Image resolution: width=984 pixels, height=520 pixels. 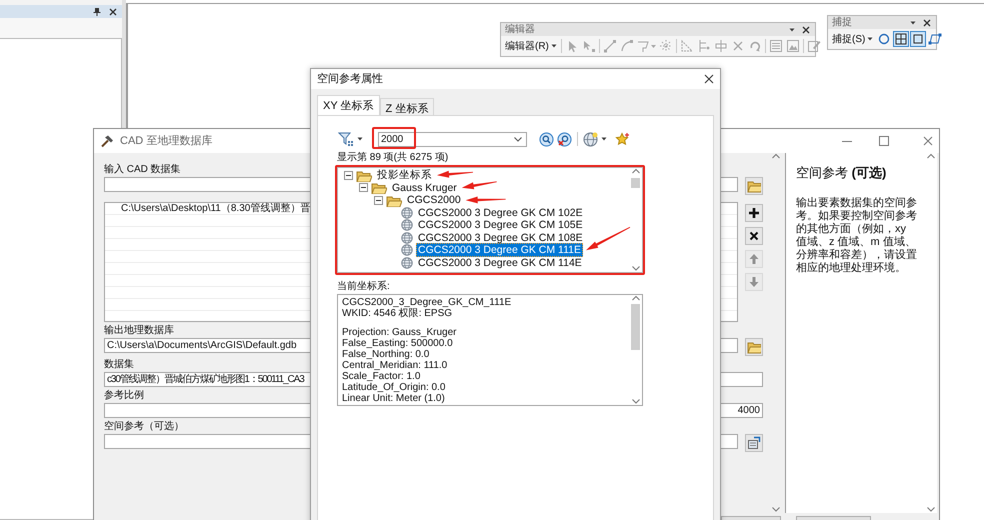 What do you see at coordinates (124, 395) in the screenshot?
I see `field-label: 参考比例` at bounding box center [124, 395].